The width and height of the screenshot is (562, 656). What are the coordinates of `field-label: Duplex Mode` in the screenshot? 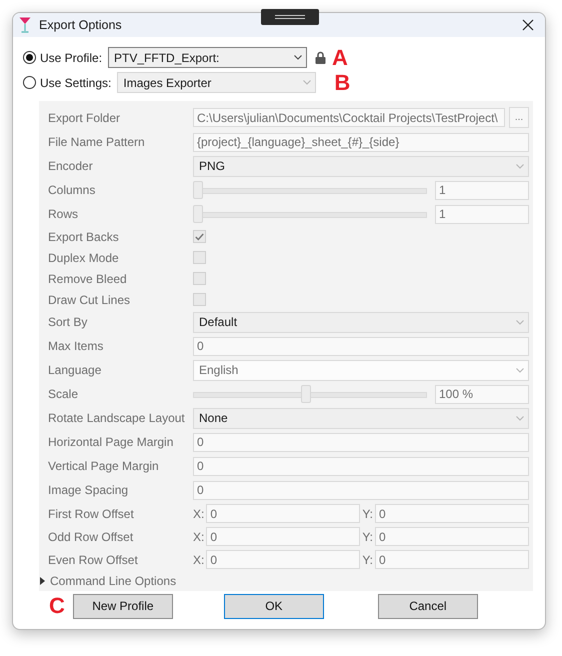 It's located at (84, 257).